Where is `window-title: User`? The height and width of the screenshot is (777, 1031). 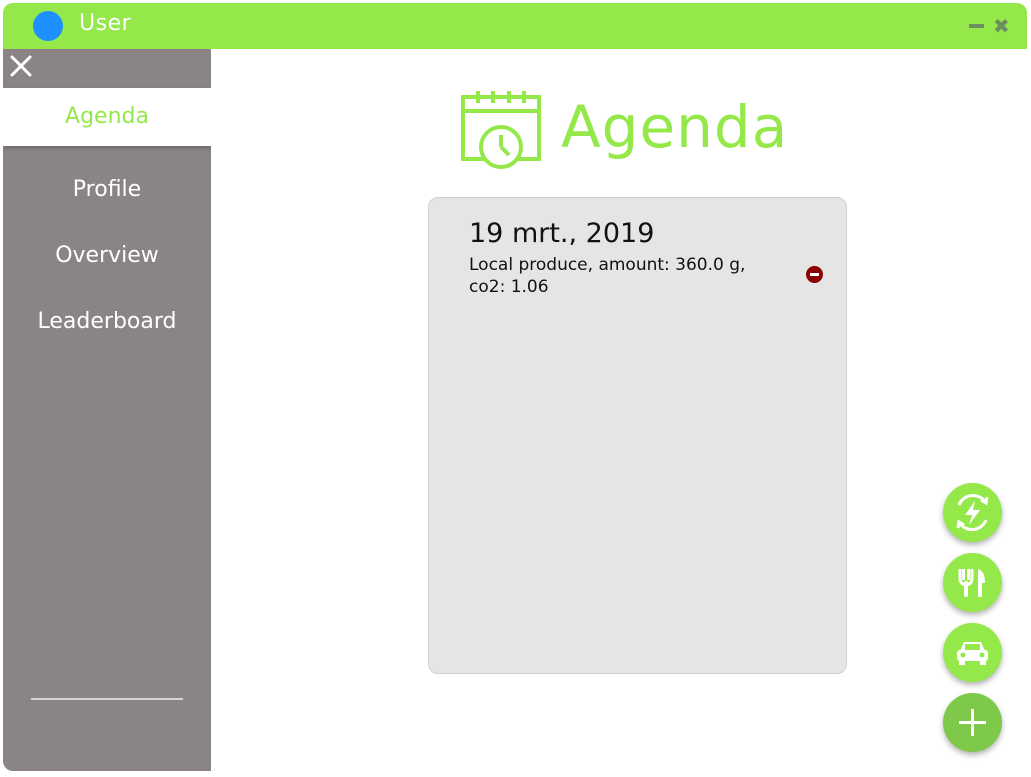 window-title: User is located at coordinates (105, 23).